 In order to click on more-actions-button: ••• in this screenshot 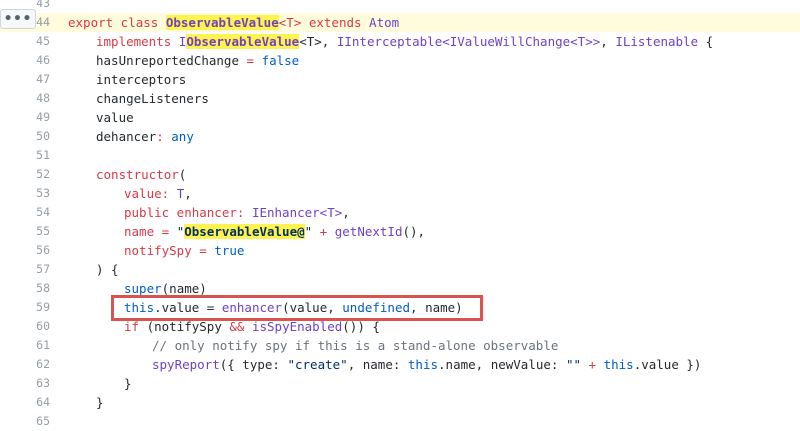, I will do `click(18, 19)`.